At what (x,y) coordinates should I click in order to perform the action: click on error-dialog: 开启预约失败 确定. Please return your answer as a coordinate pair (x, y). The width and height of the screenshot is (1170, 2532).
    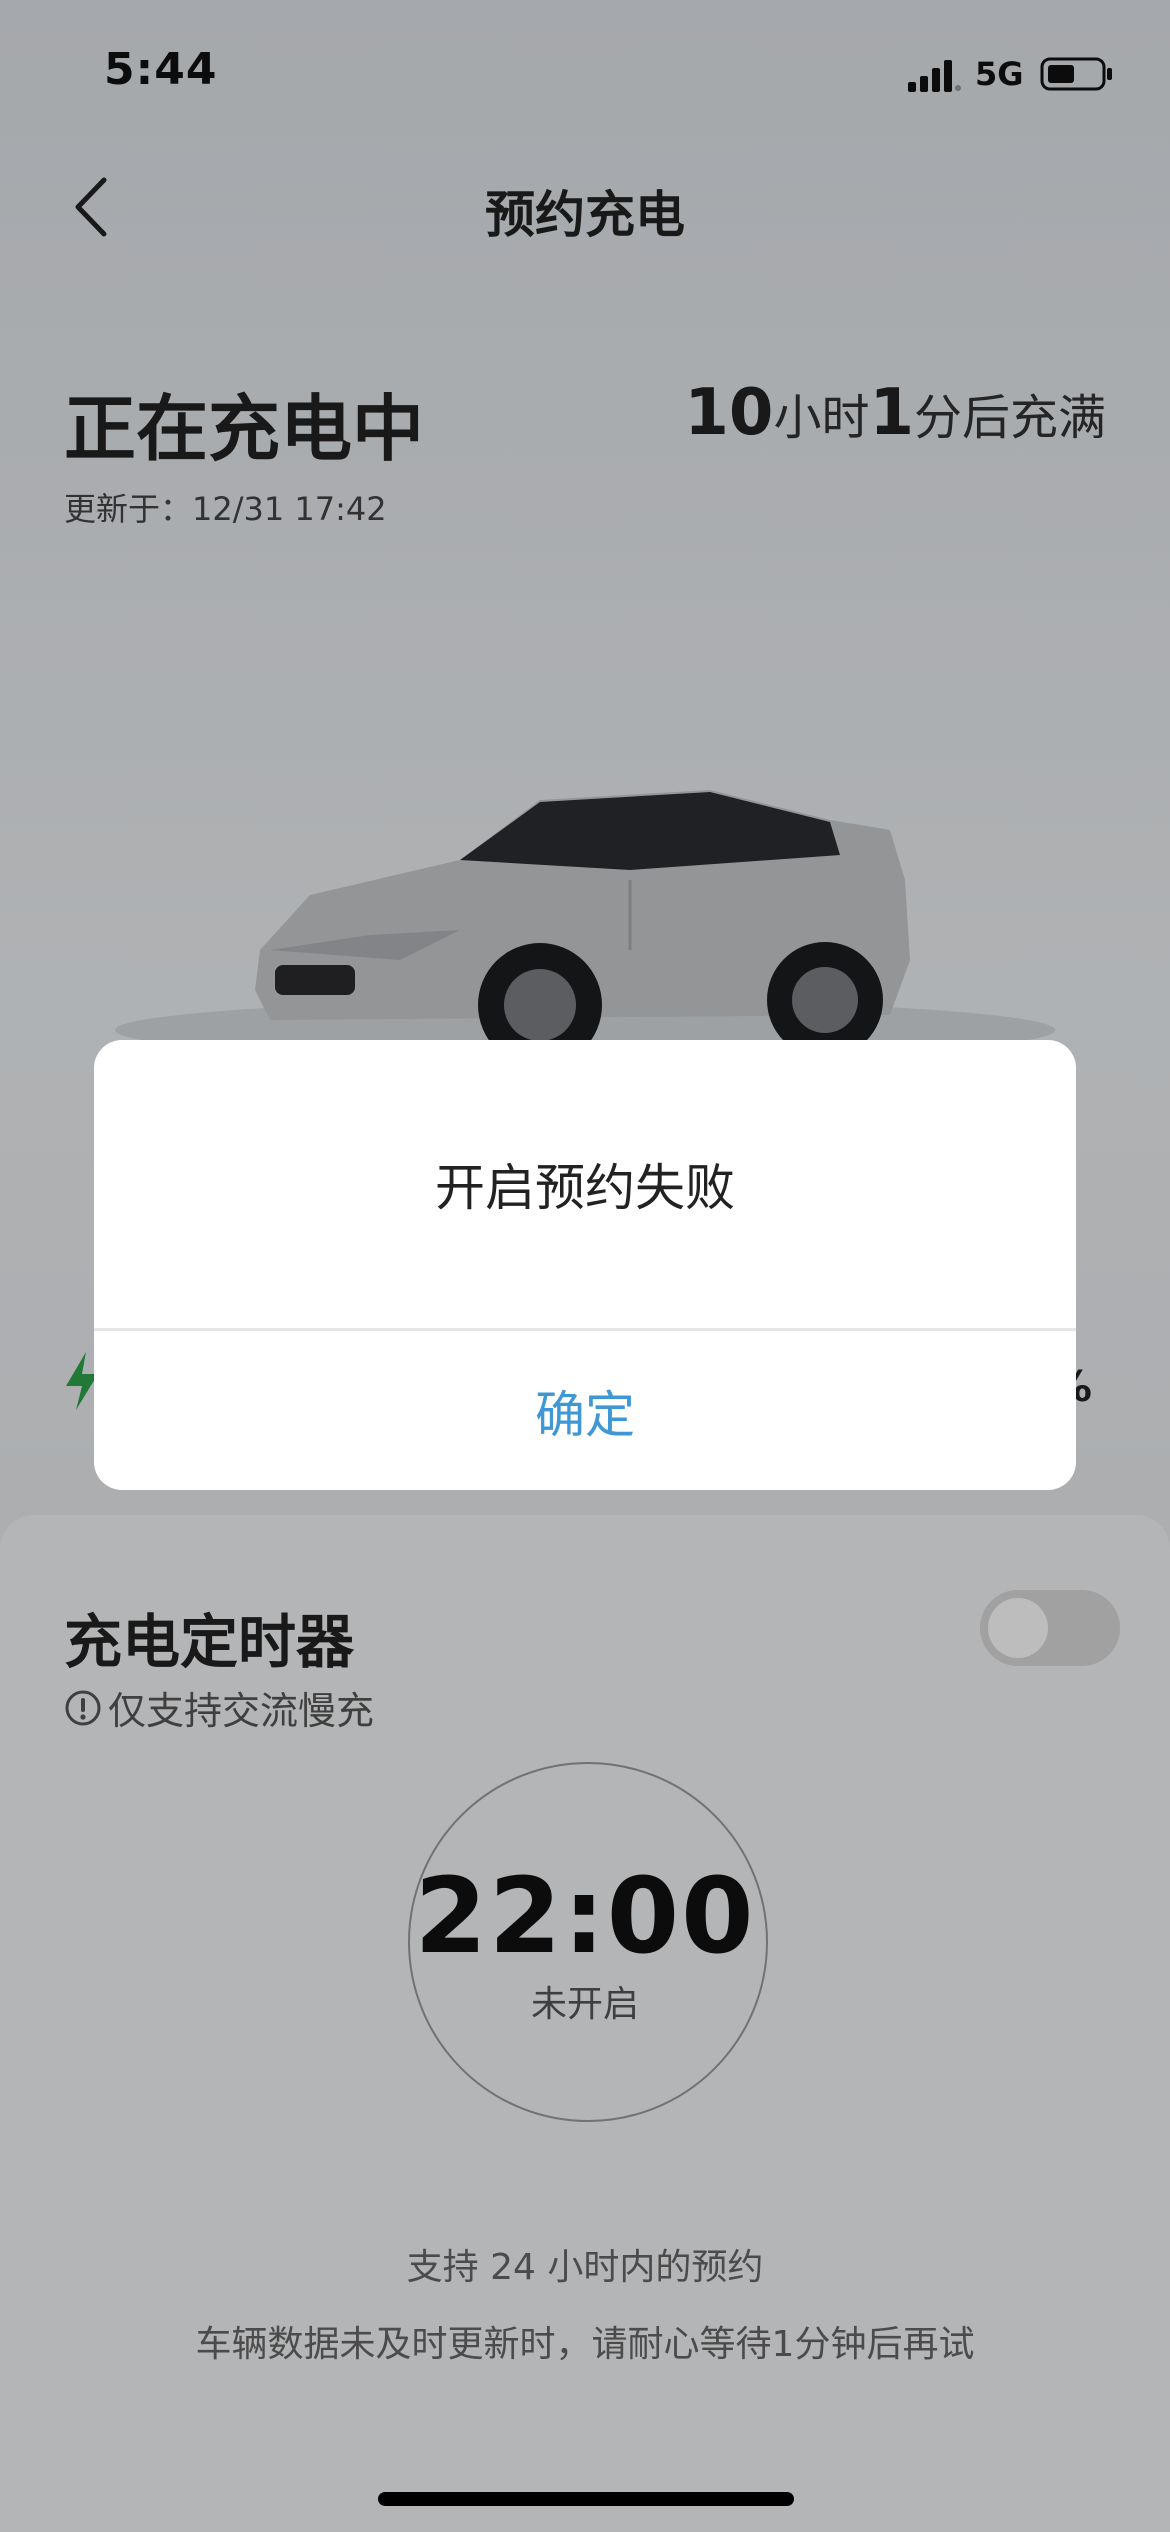
    Looking at the image, I should click on (585, 1265).